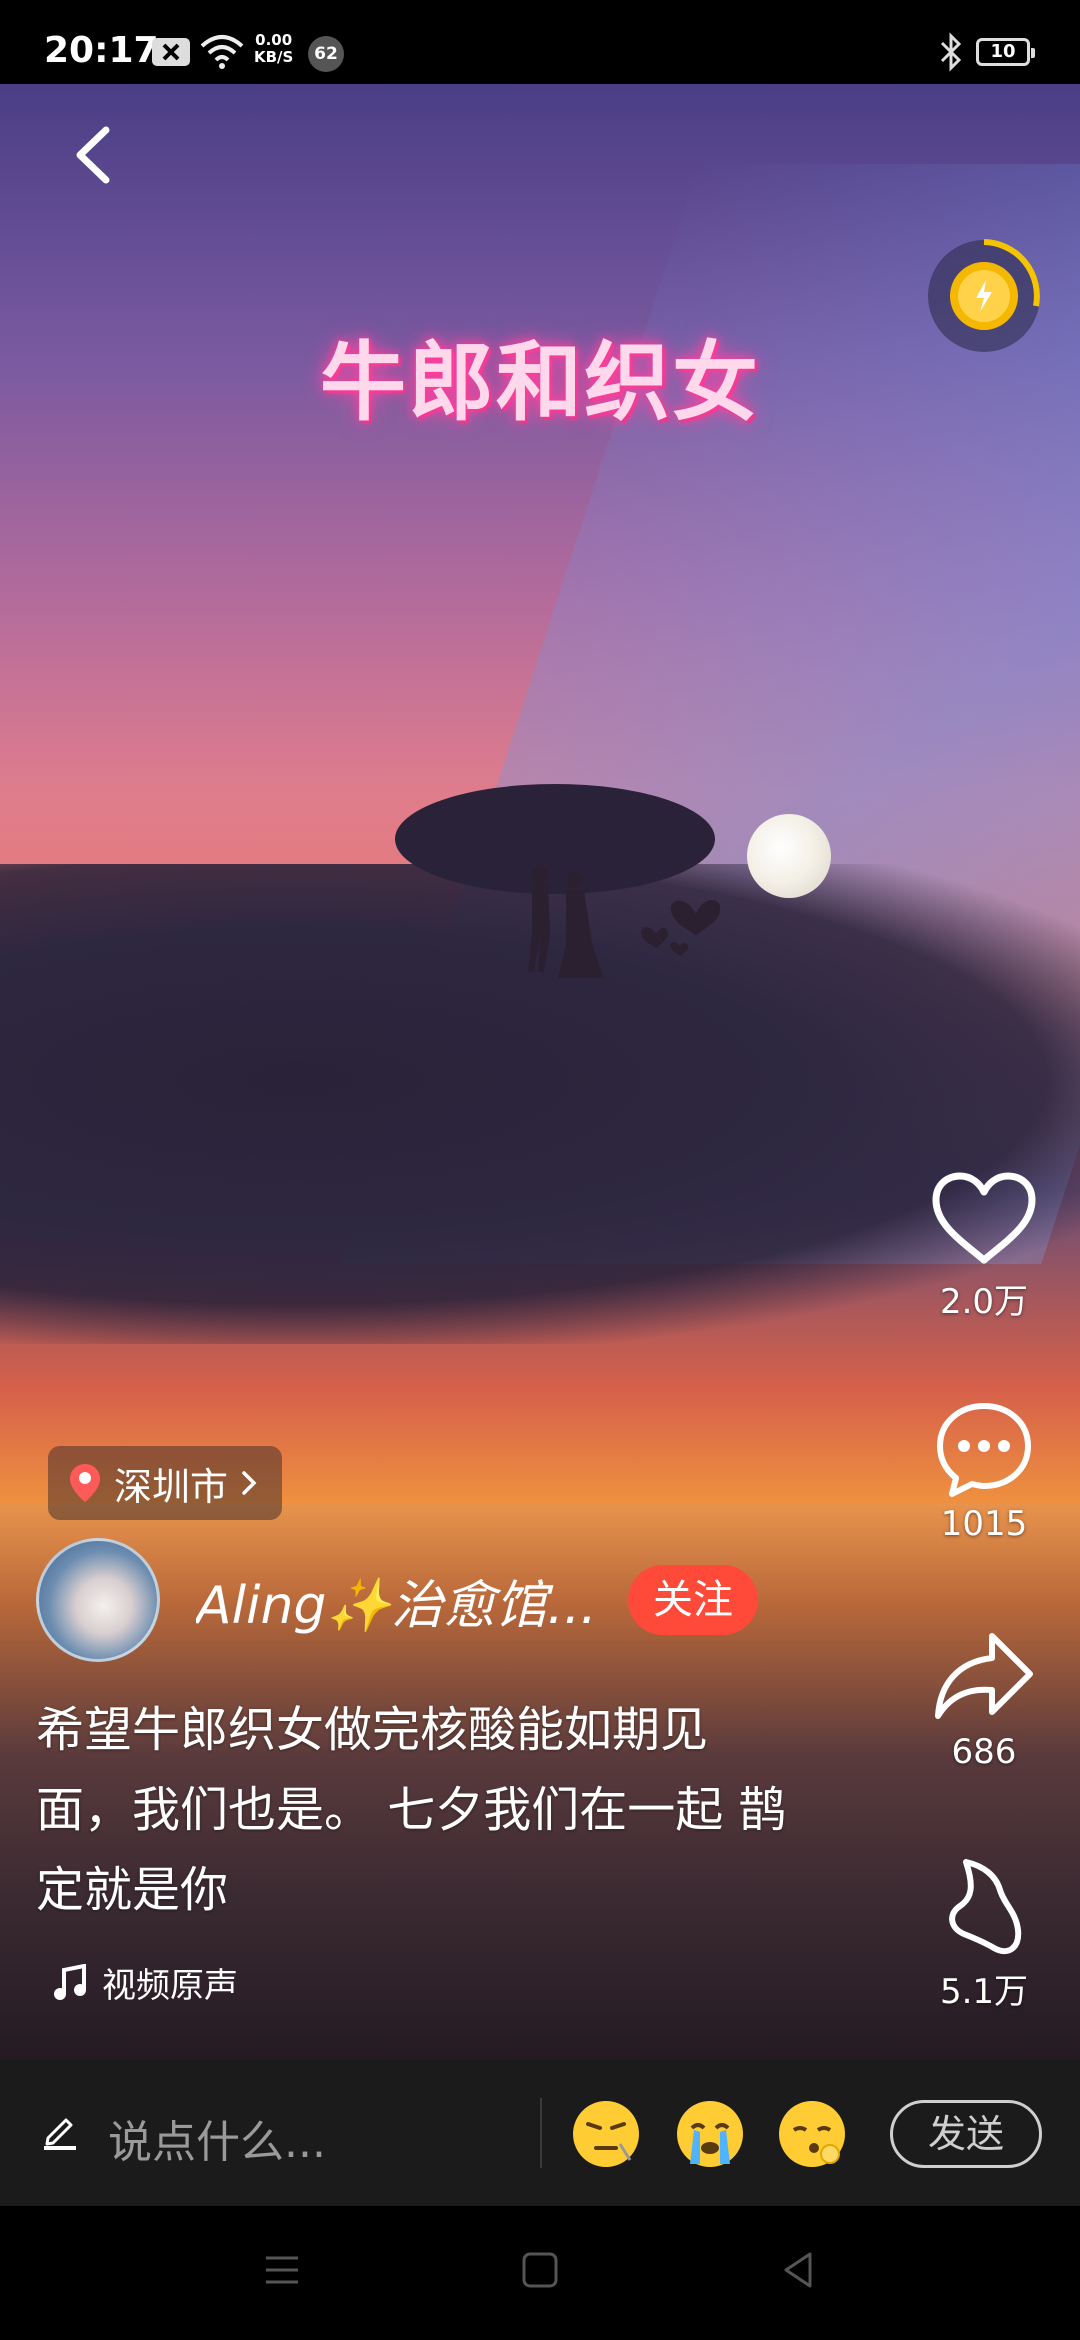 Image resolution: width=1080 pixels, height=2340 pixels. I want to click on avatar, so click(98, 1600).